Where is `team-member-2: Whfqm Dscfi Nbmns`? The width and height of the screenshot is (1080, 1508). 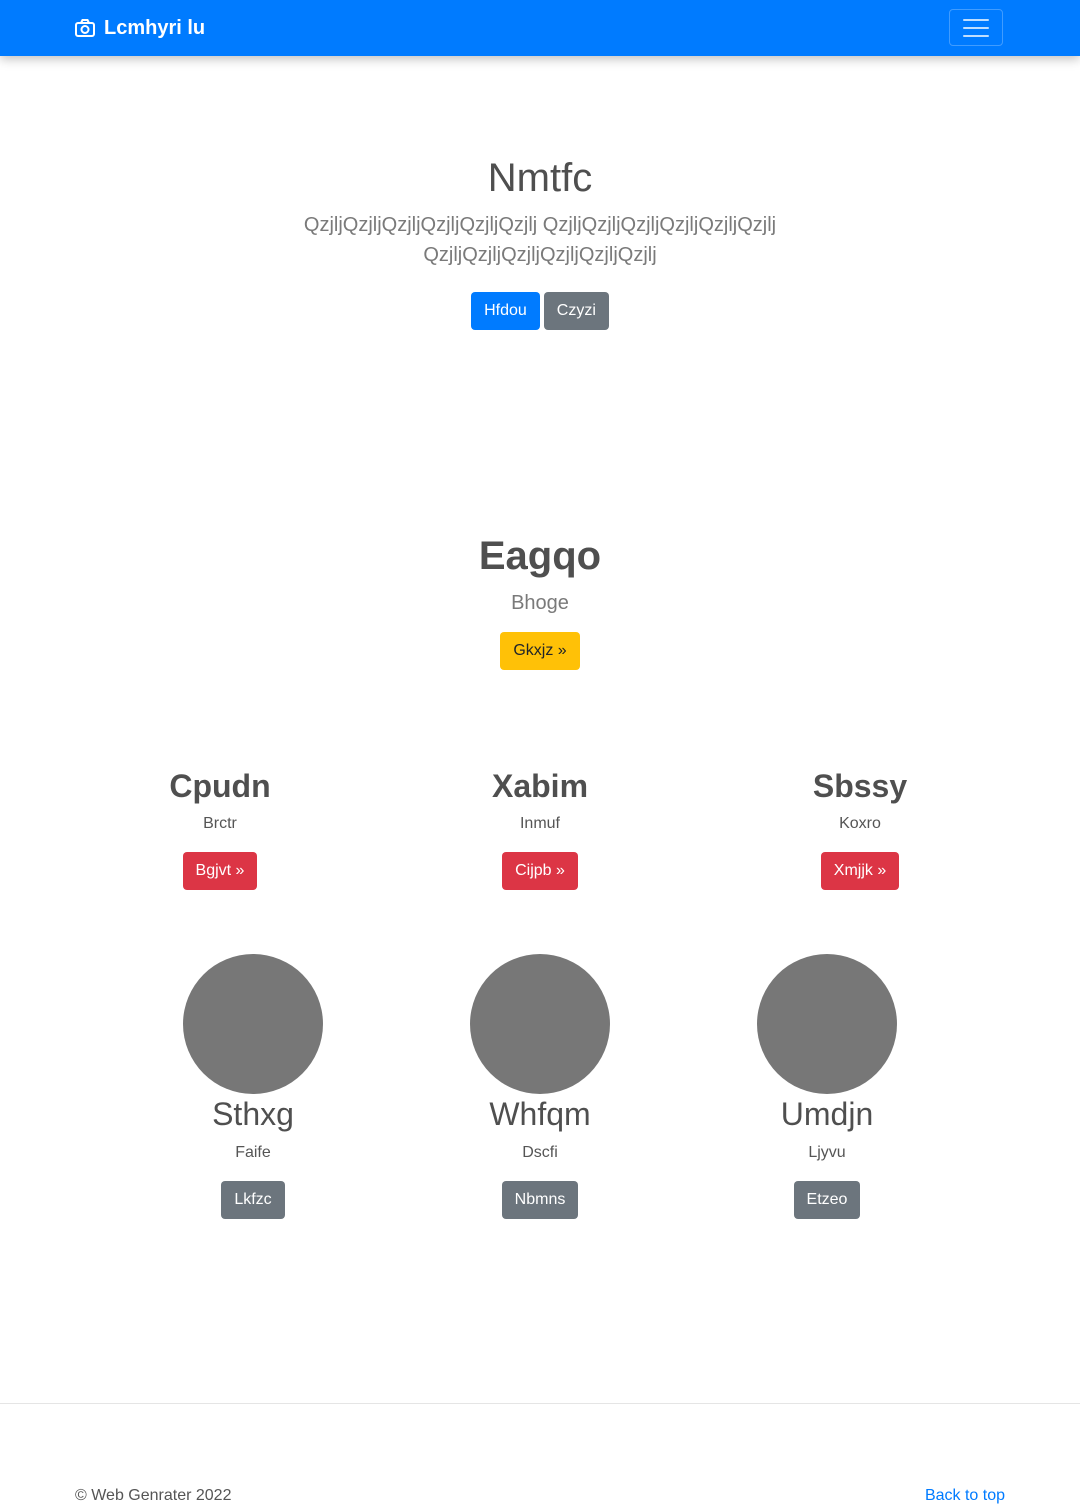 team-member-2: Whfqm Dscfi Nbmns is located at coordinates (540, 1086).